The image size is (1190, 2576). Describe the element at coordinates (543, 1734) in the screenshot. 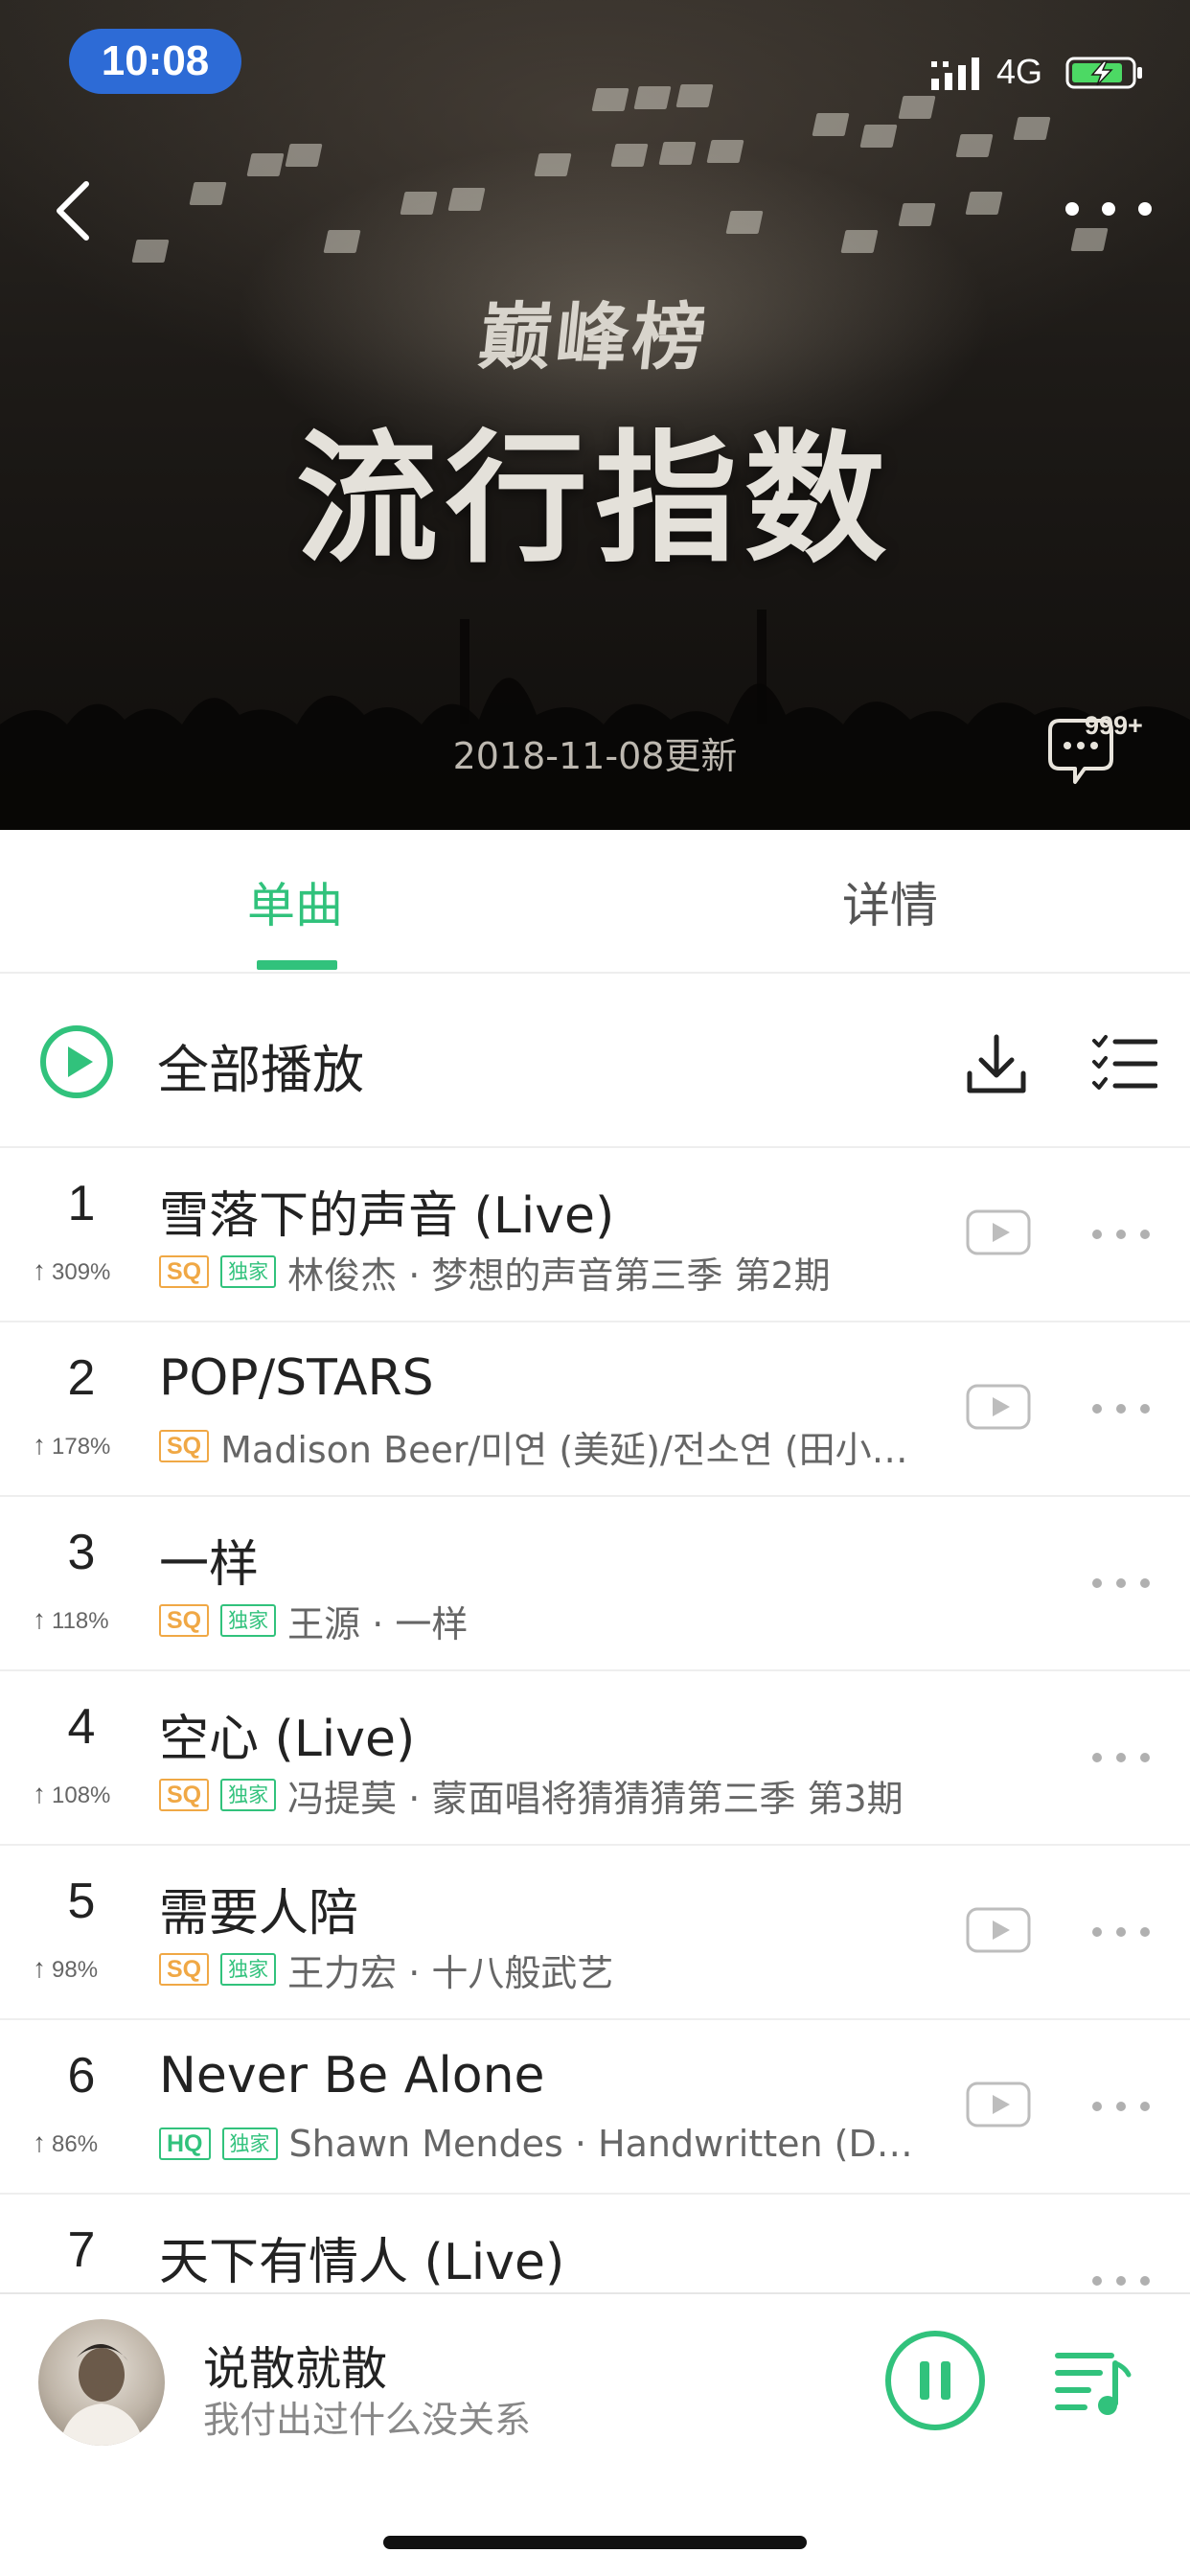

I see `song-title: 空心 (Live)` at that location.